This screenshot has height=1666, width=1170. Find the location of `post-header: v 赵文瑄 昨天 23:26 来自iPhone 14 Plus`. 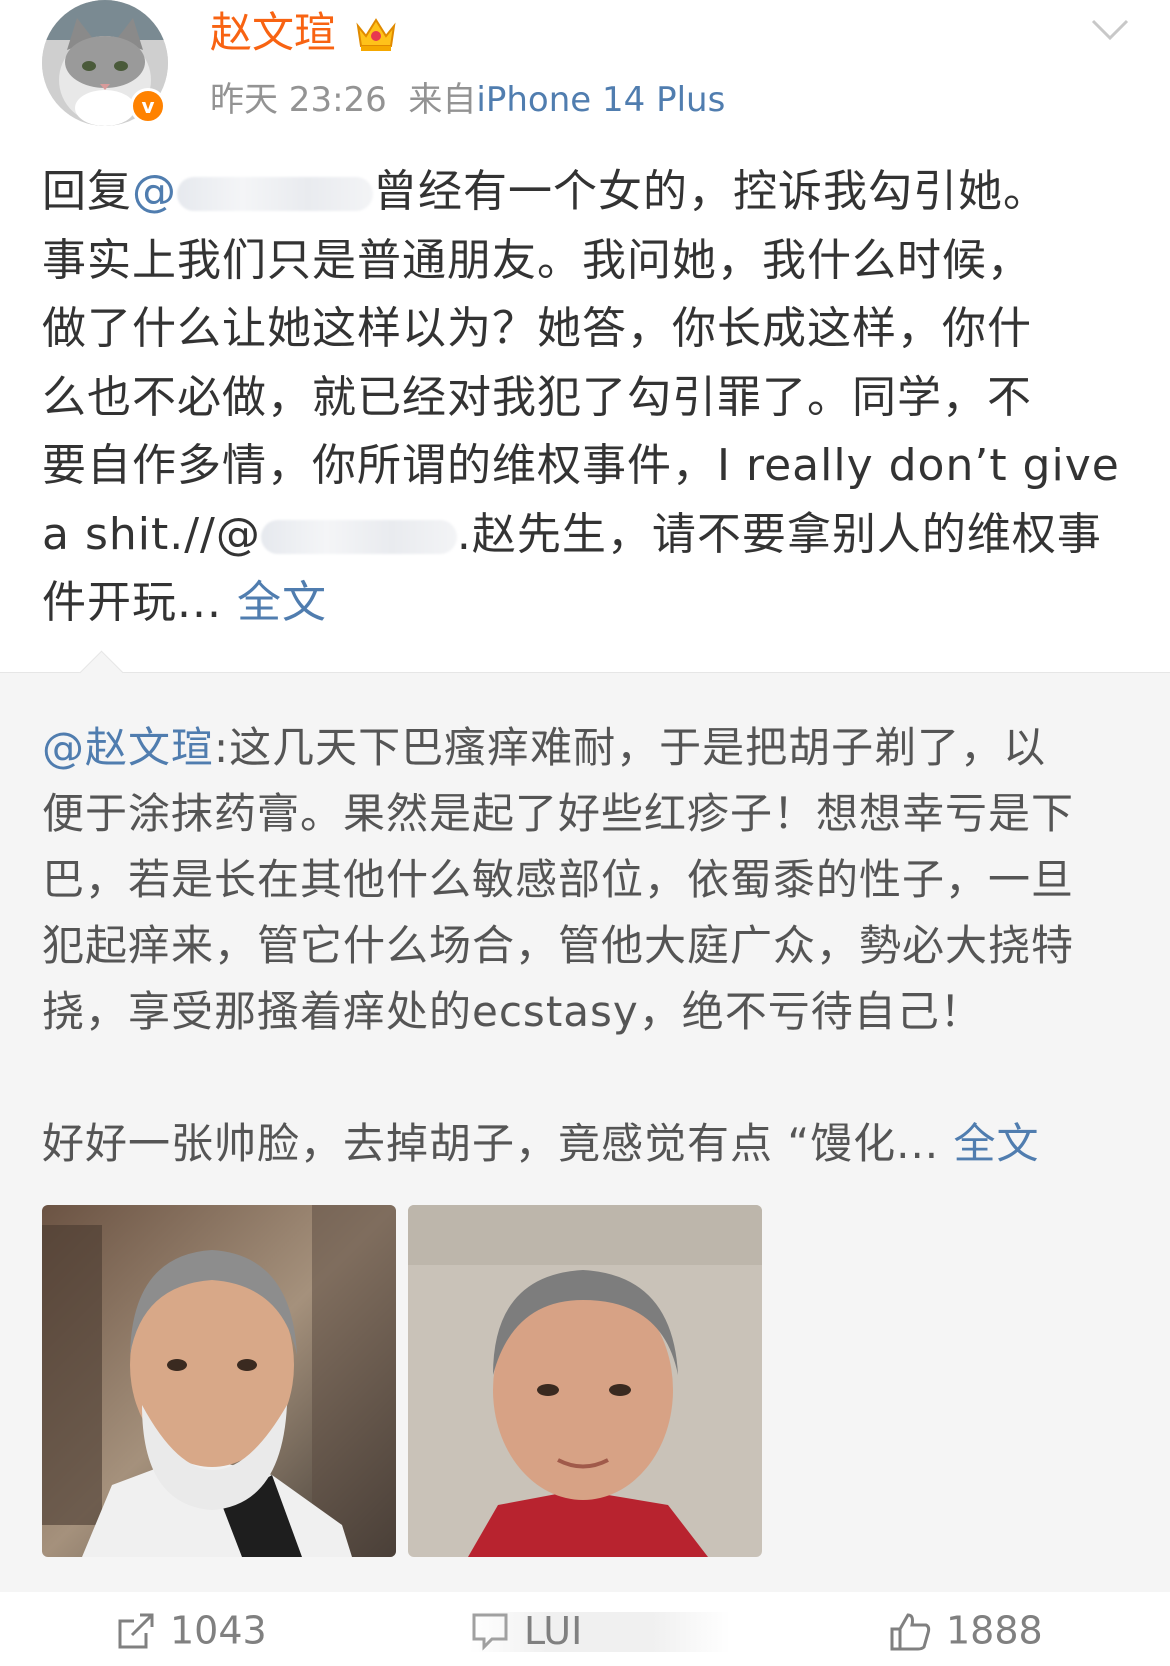

post-header: v 赵文瑄 昨天 23:26 来自iPhone 14 Plus is located at coordinates (585, 70).